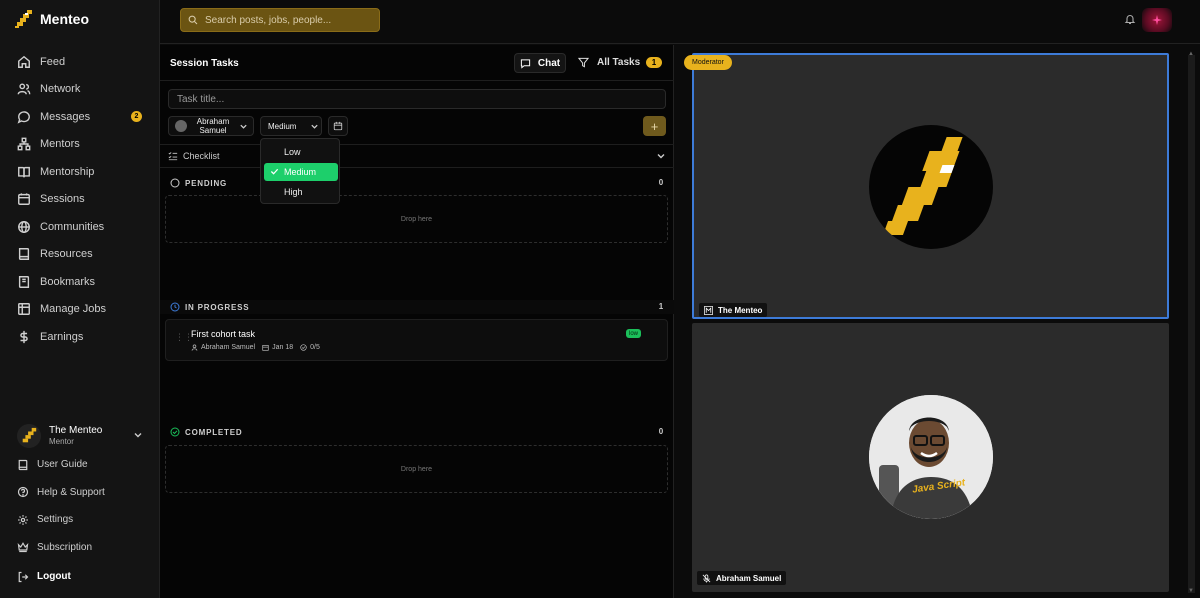 The image size is (1200, 598). What do you see at coordinates (416, 219) in the screenshot?
I see `pending-dropzone: Drop here` at bounding box center [416, 219].